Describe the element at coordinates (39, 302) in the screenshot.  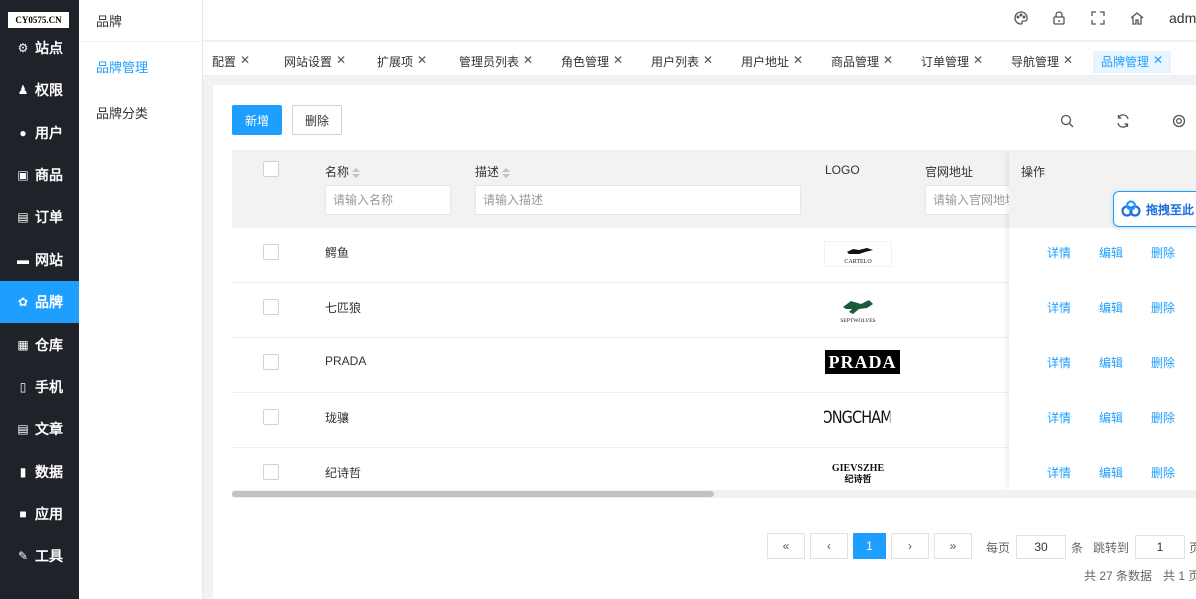
I see `sidebar-item-brand: ✿ 品牌` at that location.